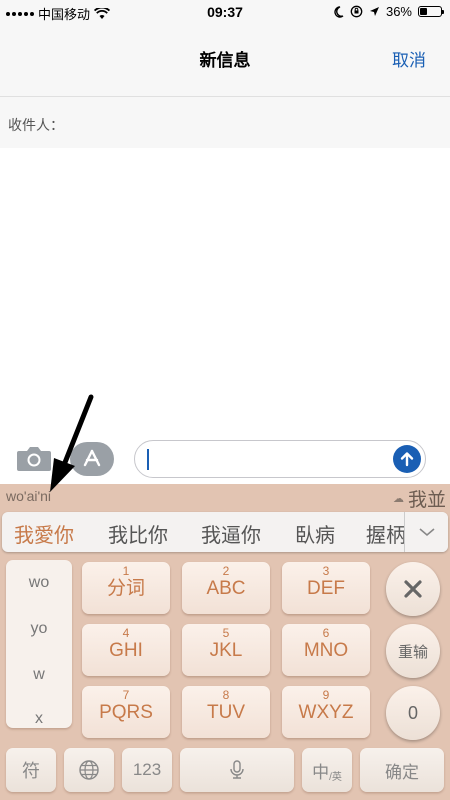 The image size is (450, 800). I want to click on key-label: JKL, so click(226, 650).